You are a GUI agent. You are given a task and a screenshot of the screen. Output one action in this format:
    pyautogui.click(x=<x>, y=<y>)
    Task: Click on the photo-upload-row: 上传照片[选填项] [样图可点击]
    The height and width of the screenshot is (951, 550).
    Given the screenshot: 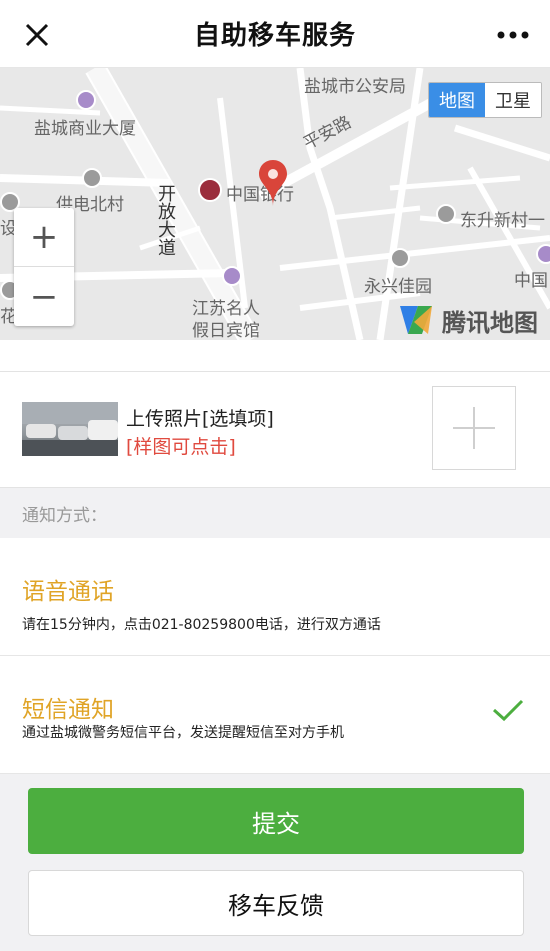 What is the action you would take?
    pyautogui.click(x=275, y=430)
    